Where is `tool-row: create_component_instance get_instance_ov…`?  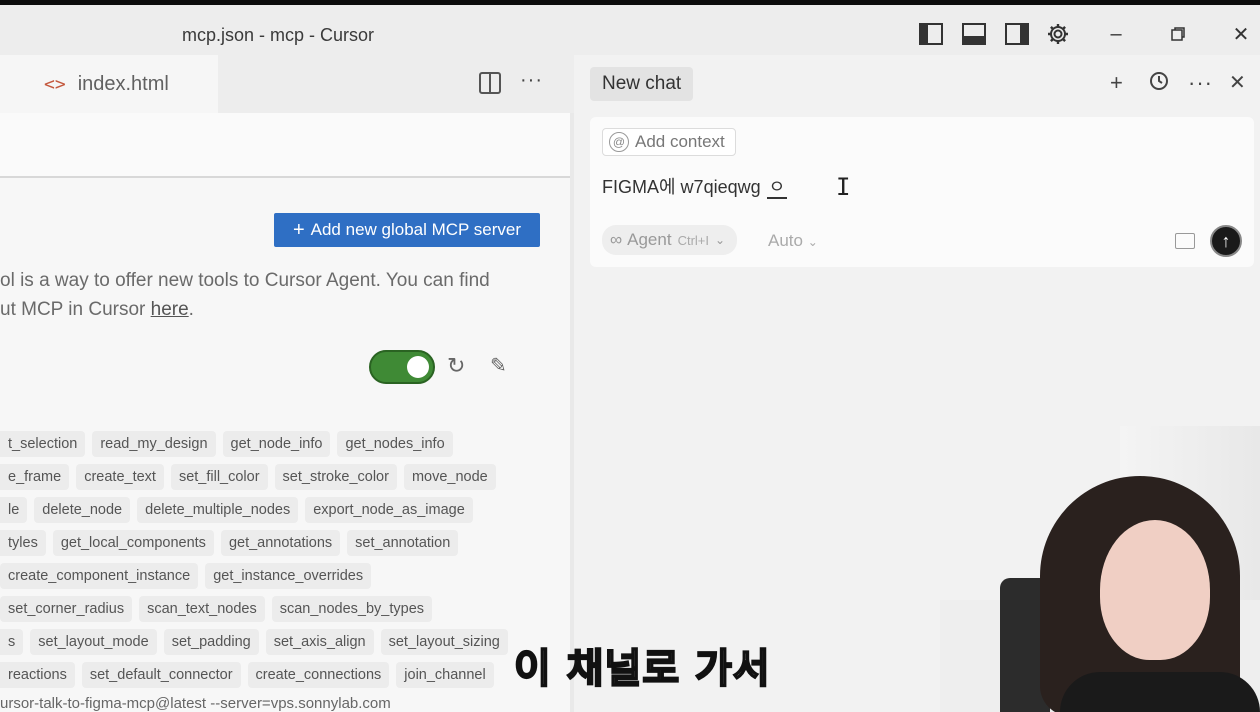
tool-row: create_component_instance get_instance_ov… is located at coordinates (189, 576).